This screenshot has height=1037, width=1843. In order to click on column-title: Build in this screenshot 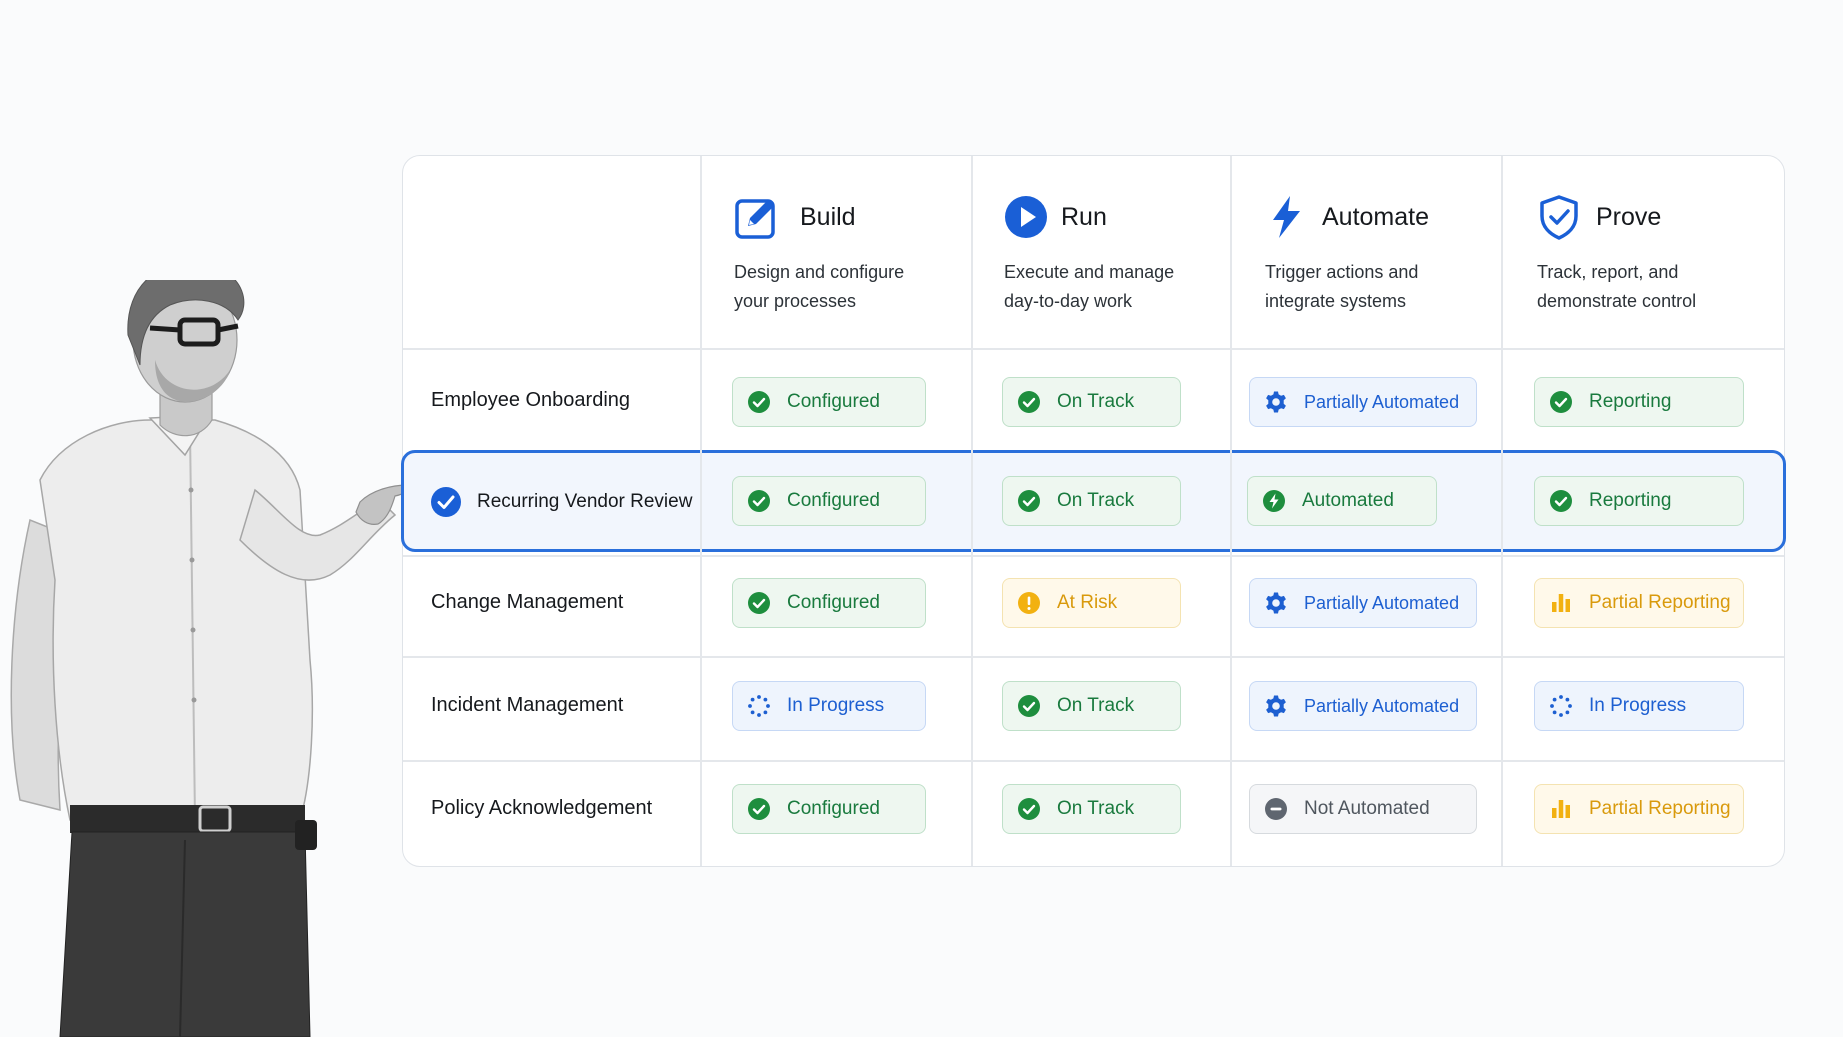, I will do `click(828, 216)`.